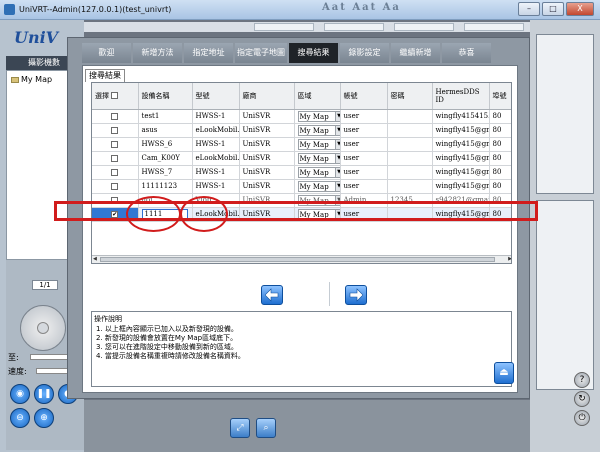 This screenshot has width=600, height=452. I want to click on tab-add-method: 新增方法, so click(157, 53).